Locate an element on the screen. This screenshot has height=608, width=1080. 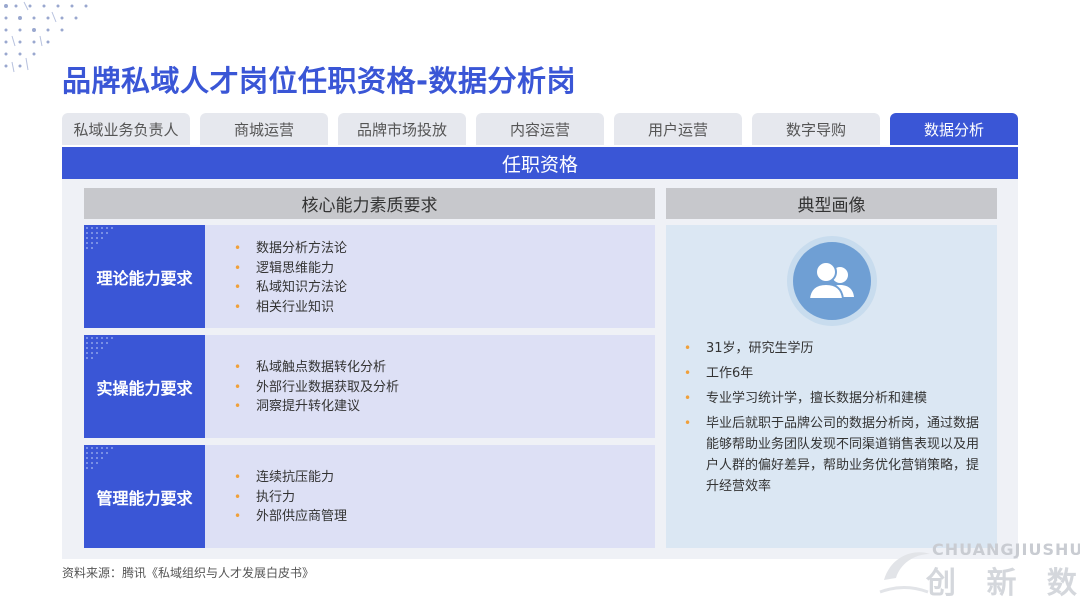
watermark-cjk: 创 新 数 is located at coordinates (1003, 583).